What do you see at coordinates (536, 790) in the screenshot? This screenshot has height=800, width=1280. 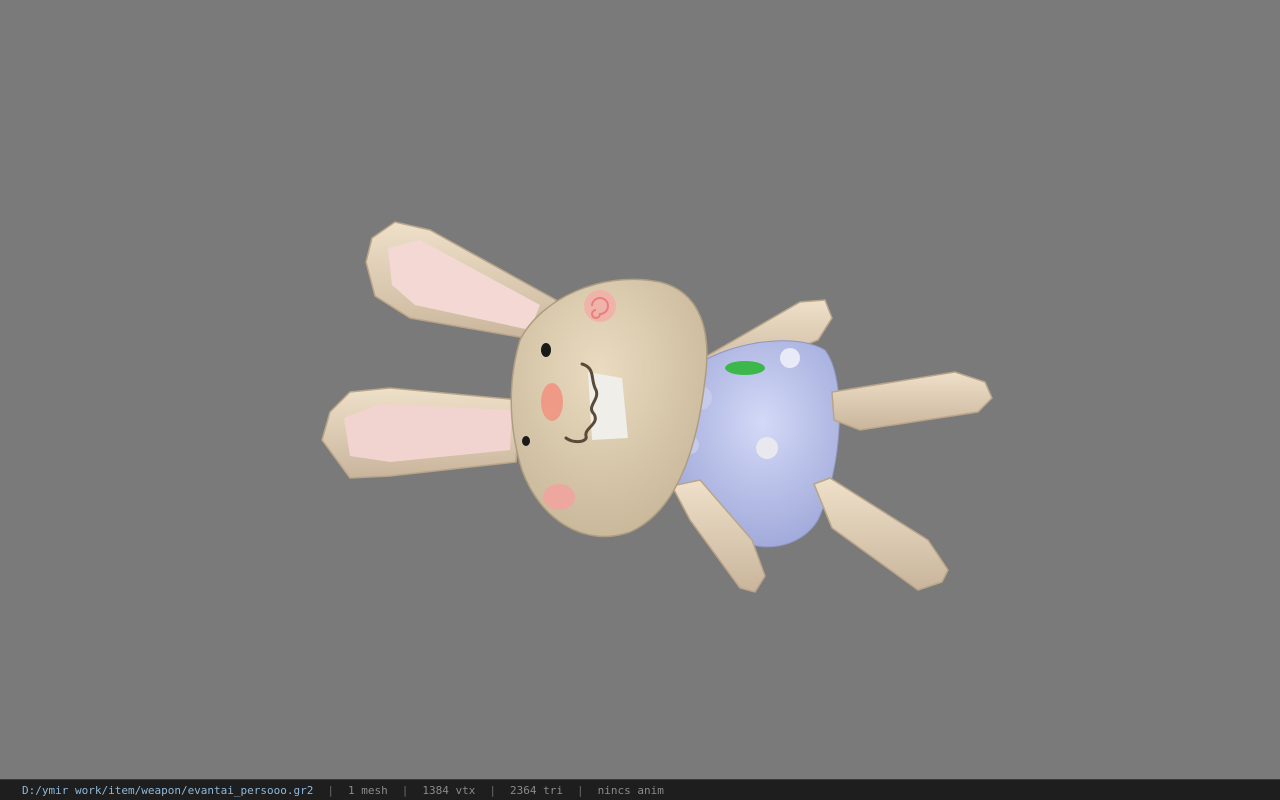 I see `triangle-count: 2364 tri` at bounding box center [536, 790].